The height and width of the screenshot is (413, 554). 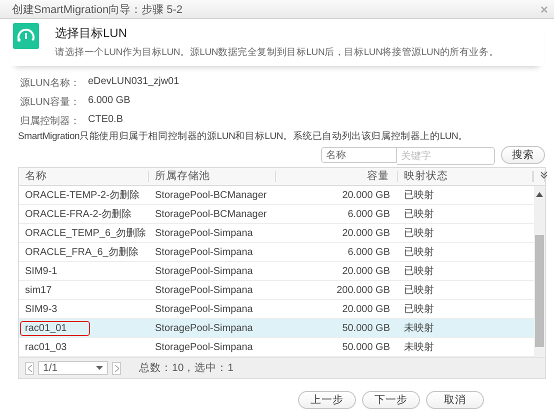 I want to click on step-description: 请选择一个LUN作为目标LUN。源LUN数据完全复制到目标LUN后，目标LUN将接管源LUN的所有业务。, so click(x=277, y=52).